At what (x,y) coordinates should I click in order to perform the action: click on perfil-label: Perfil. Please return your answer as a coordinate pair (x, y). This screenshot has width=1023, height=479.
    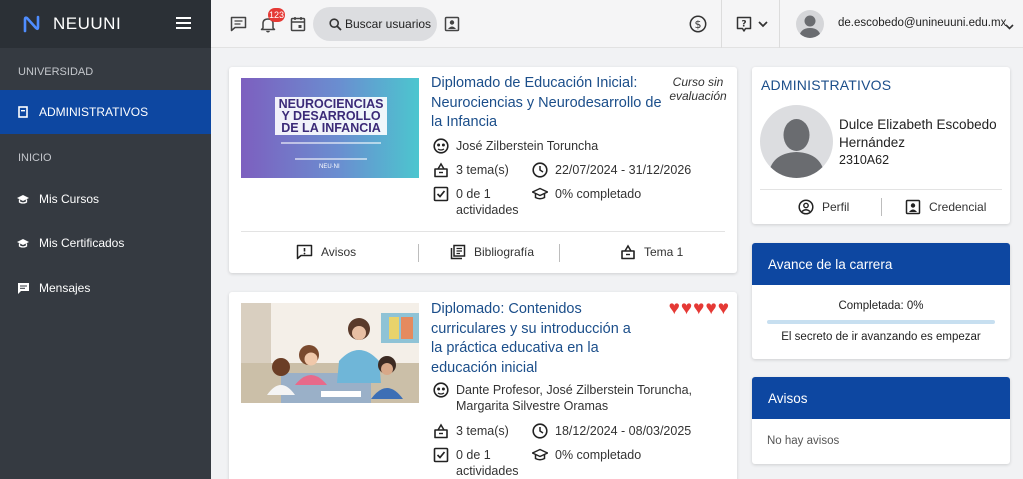
    Looking at the image, I should click on (836, 207).